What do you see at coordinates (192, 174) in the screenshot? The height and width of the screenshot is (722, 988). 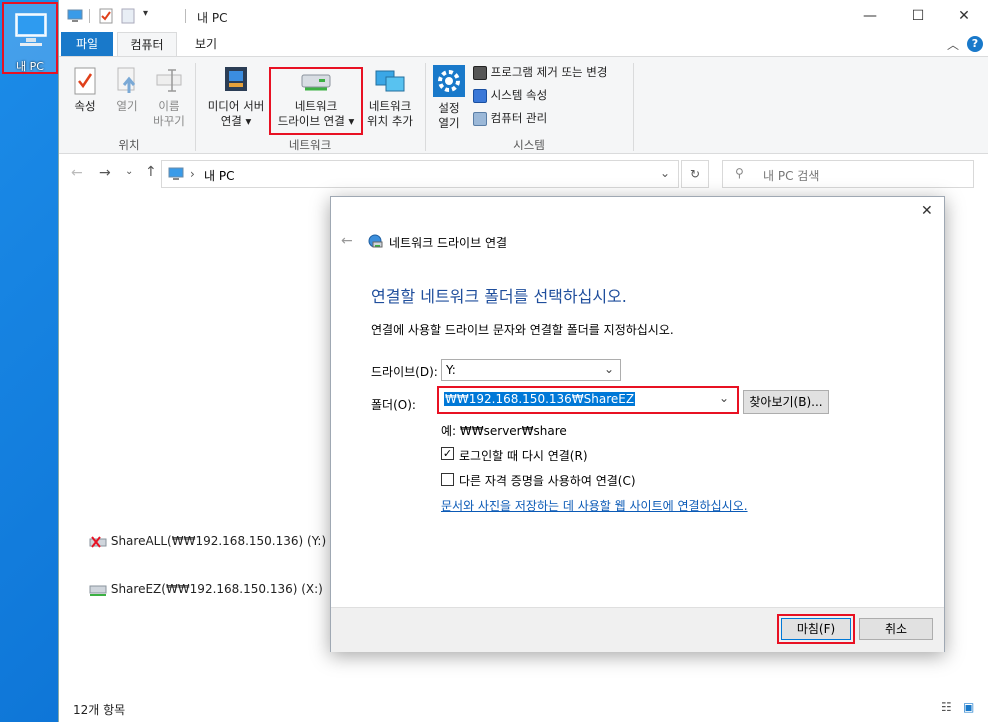 I see `breadcrumb-chevron-icon: ›` at bounding box center [192, 174].